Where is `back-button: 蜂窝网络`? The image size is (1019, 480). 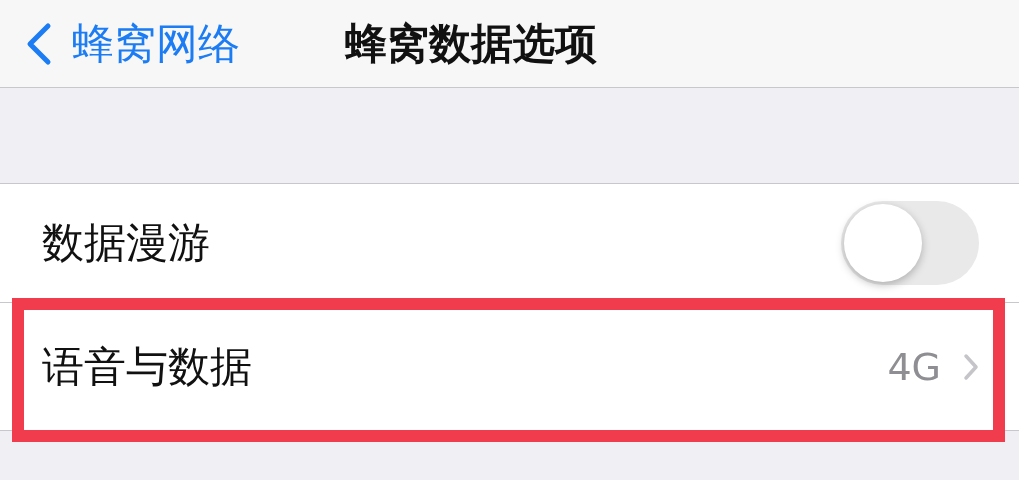
back-button: 蜂窝网络 is located at coordinates (120, 43).